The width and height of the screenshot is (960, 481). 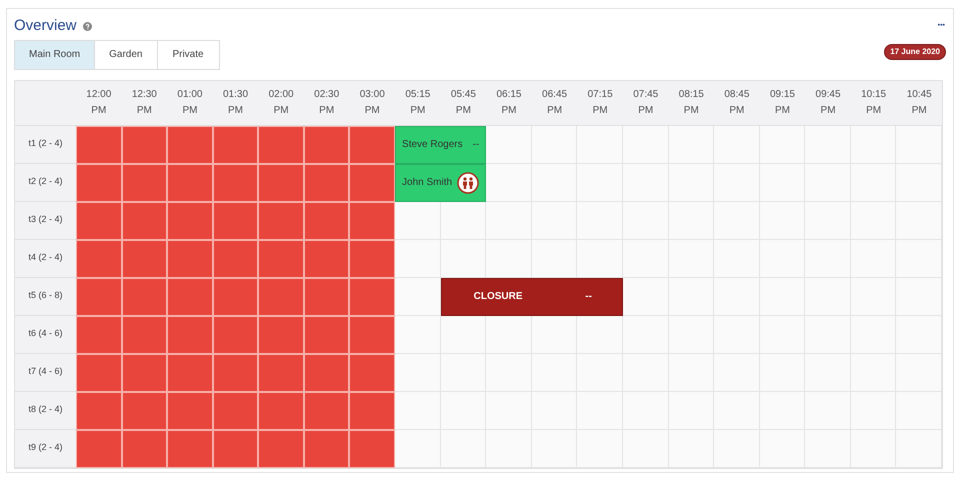 I want to click on time-header: 10:15 PM, so click(x=873, y=103).